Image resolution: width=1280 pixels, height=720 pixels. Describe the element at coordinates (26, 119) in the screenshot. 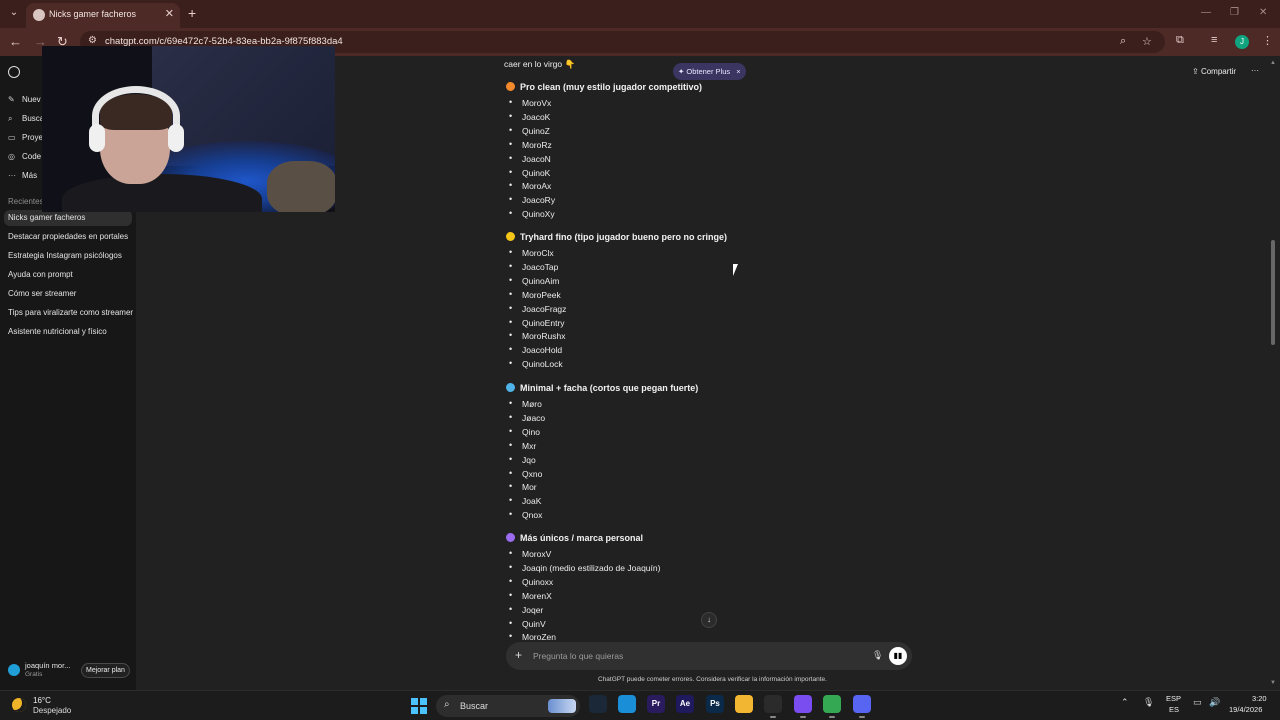

I see `sidebar-item-search: ⌕ Busca` at that location.